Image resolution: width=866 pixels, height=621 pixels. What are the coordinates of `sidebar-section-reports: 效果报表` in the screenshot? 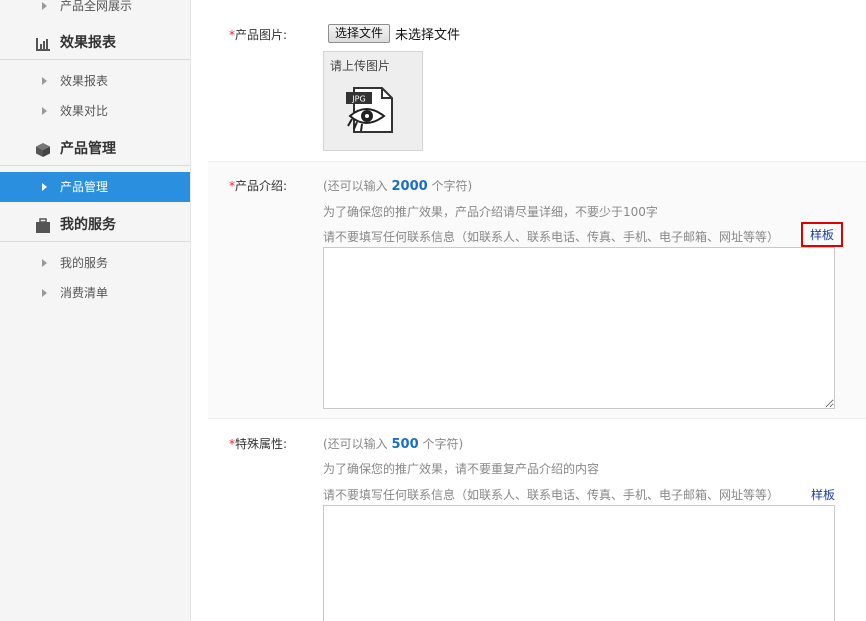 It's located at (95, 43).